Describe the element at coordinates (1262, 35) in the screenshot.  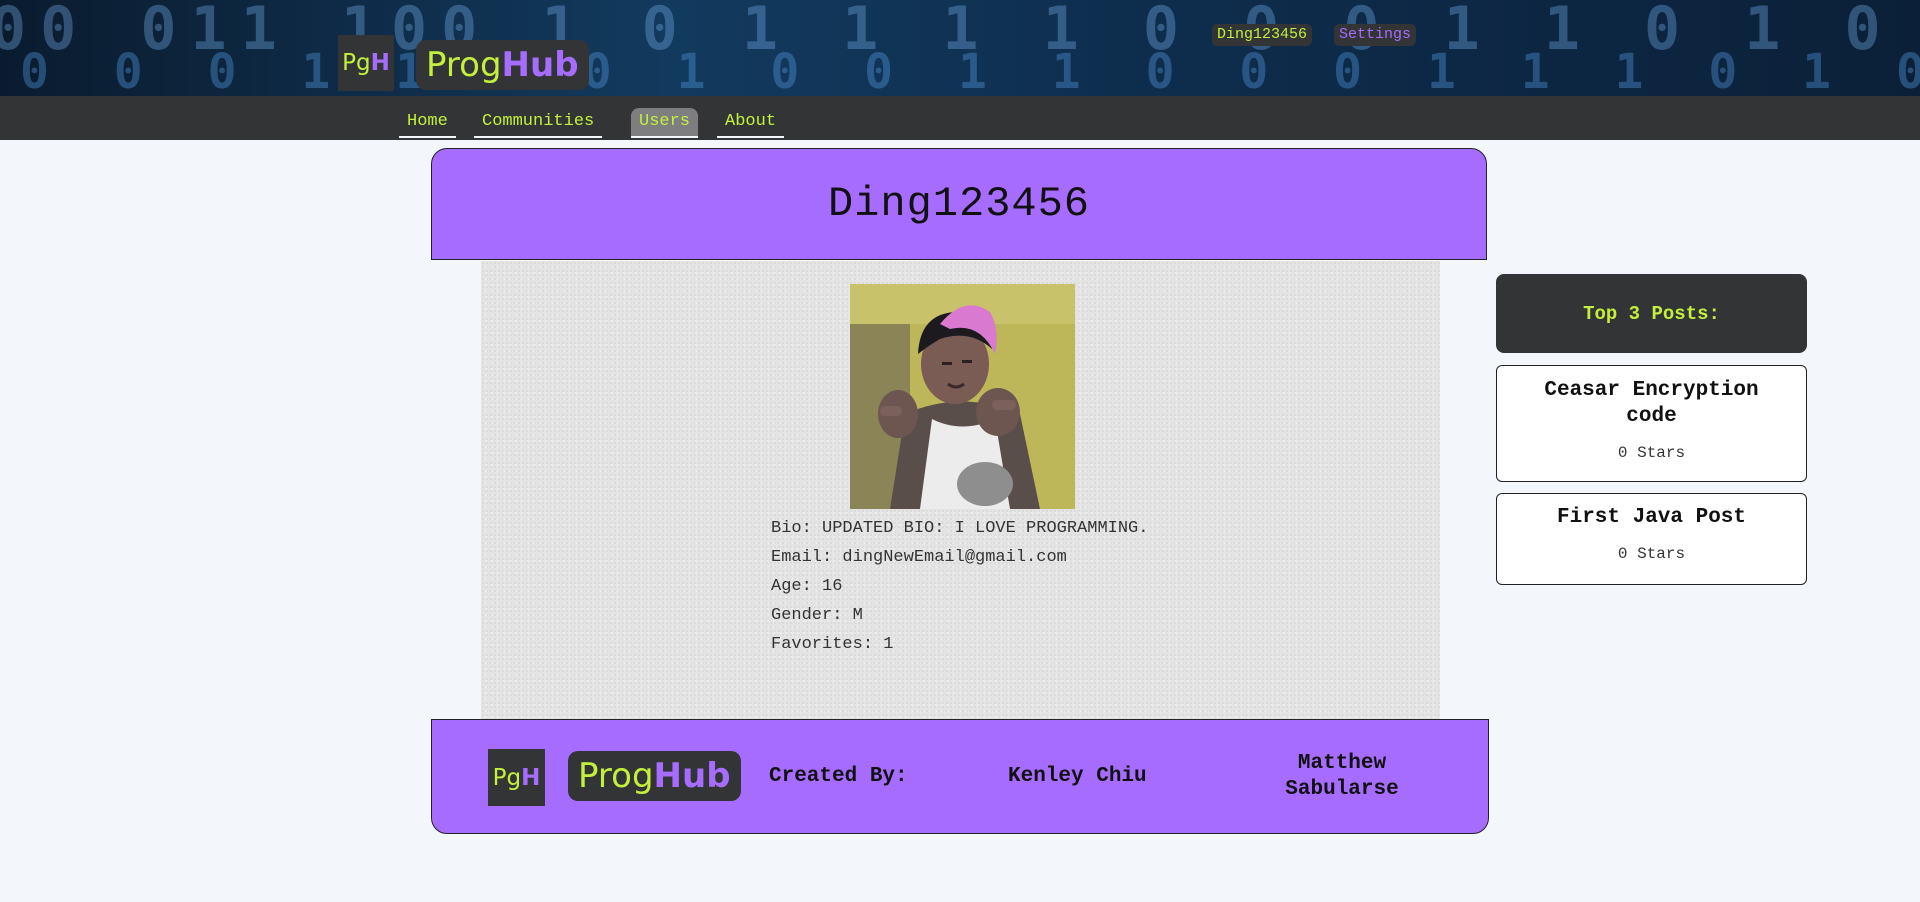
I see `current-user-link: Ding123456` at that location.